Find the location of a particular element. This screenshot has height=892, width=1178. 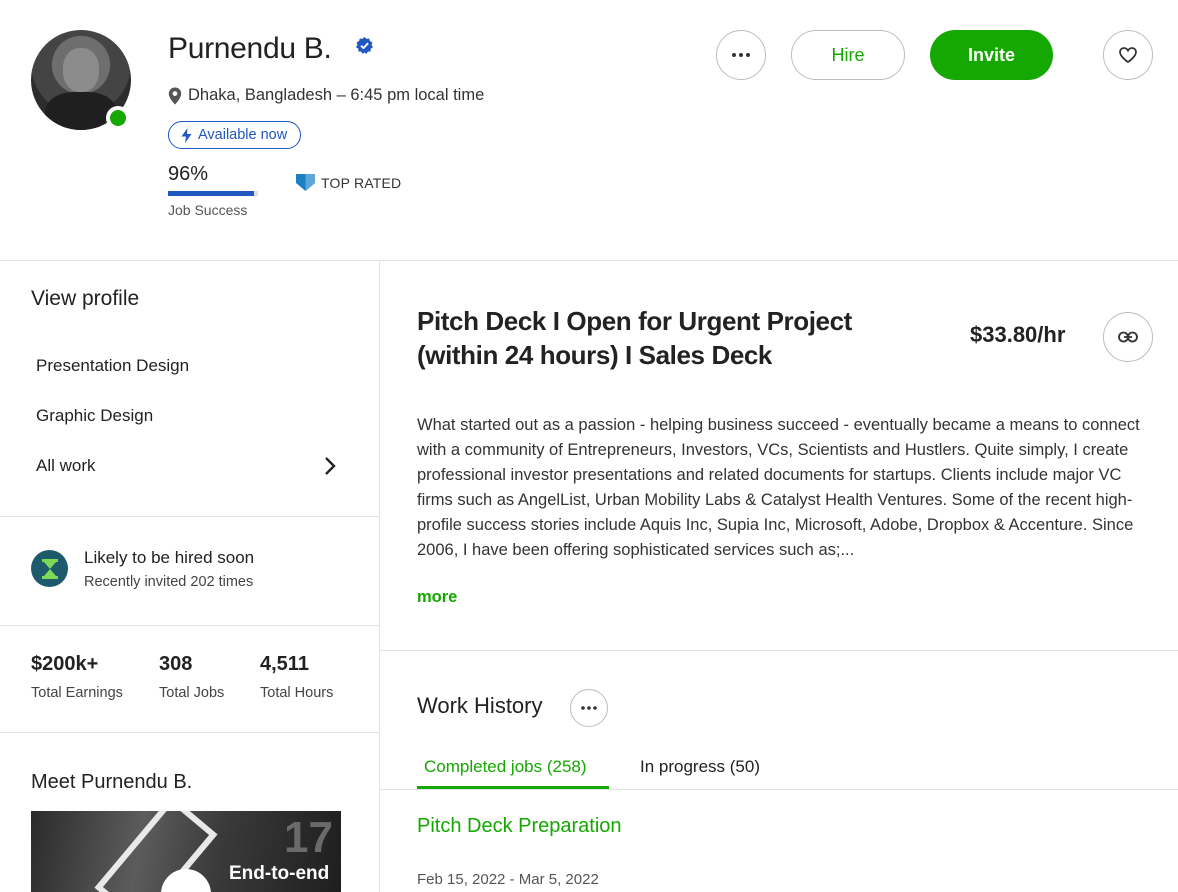

view-profile-title: View profile is located at coordinates (85, 298).